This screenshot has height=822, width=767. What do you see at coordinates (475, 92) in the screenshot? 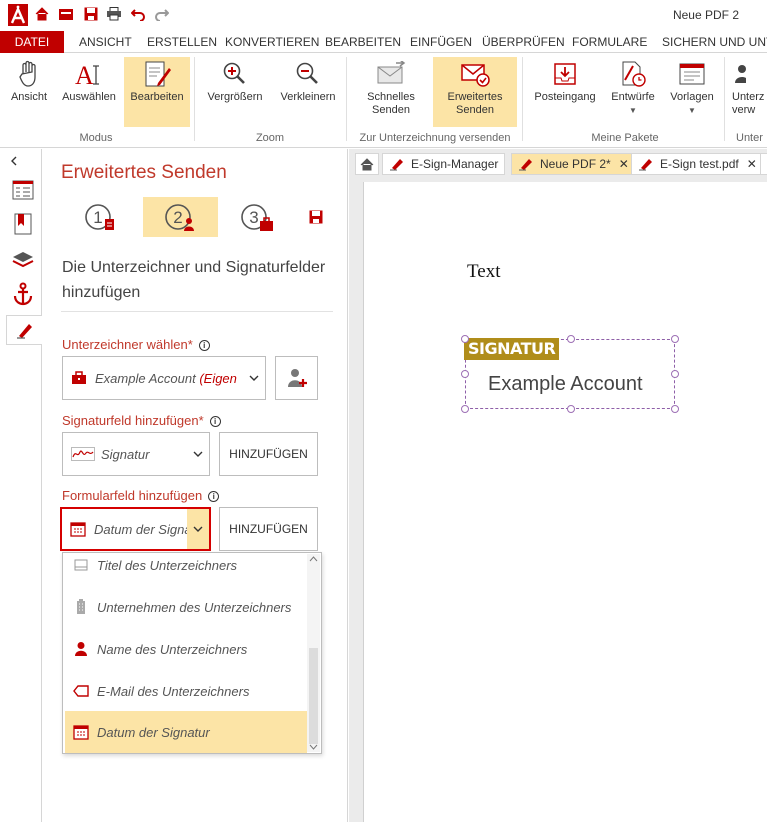
I see `advanced-send-button: Erweitertes Senden` at bounding box center [475, 92].